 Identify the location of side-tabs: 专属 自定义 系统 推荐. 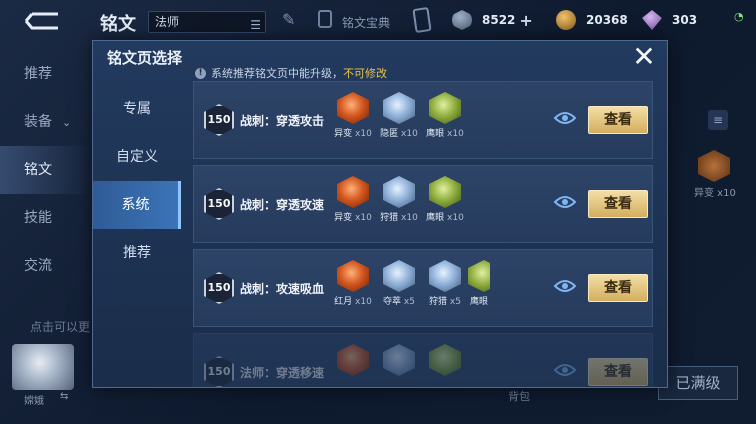
(137, 181).